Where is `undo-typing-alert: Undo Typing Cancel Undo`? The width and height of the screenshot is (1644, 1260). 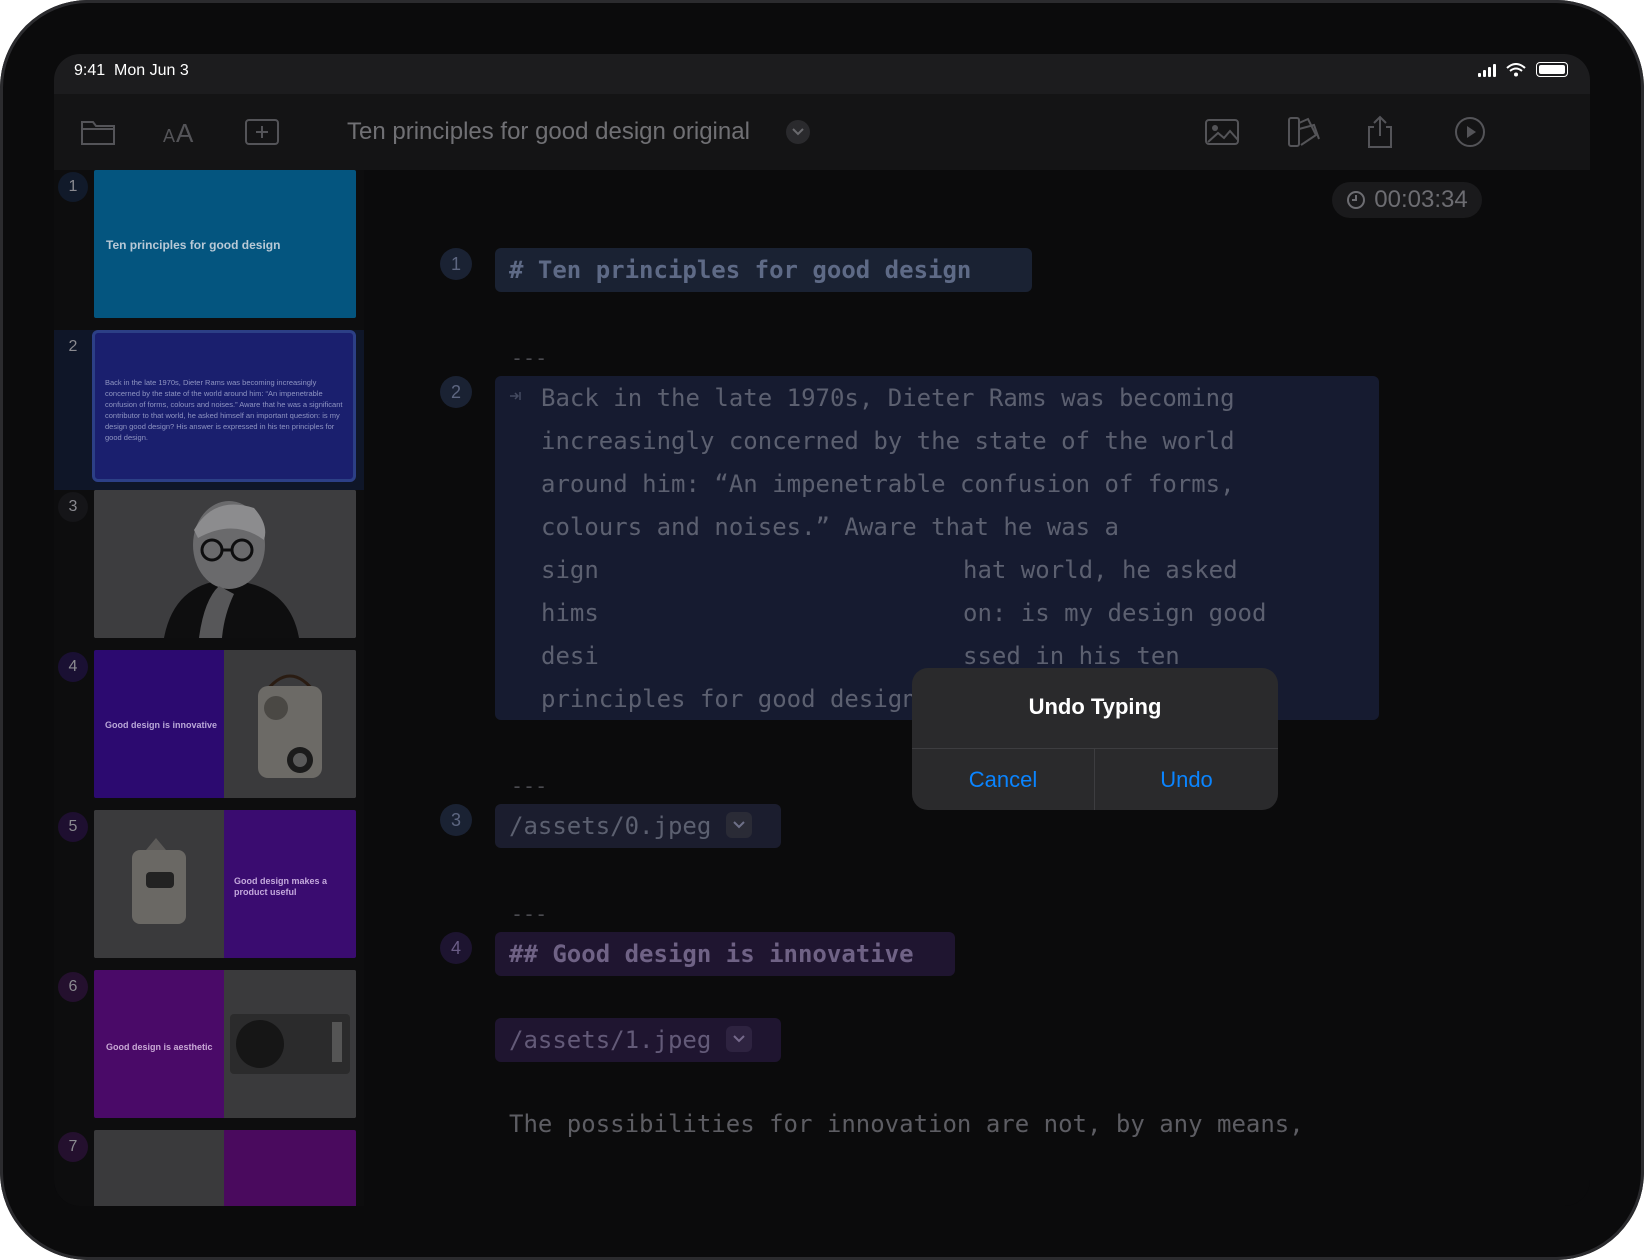
undo-typing-alert: Undo Typing Cancel Undo is located at coordinates (1095, 739).